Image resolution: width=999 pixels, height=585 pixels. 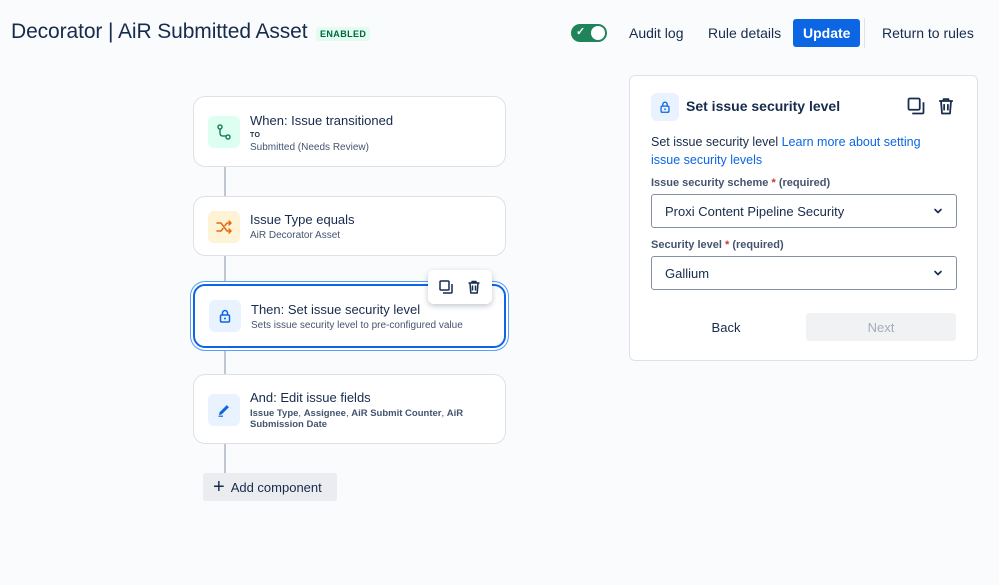 What do you see at coordinates (656, 33) in the screenshot?
I see `audit-log-button: Audit log` at bounding box center [656, 33].